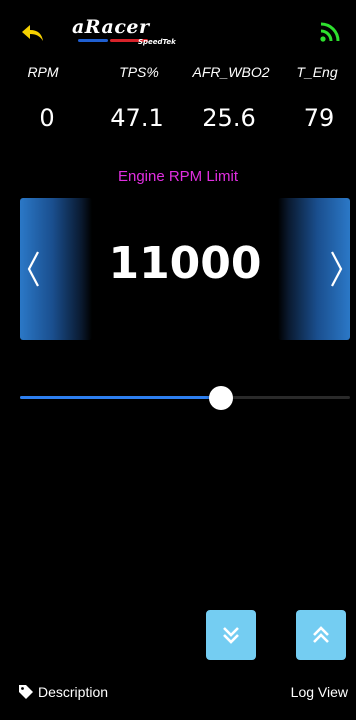 Image resolution: width=356 pixels, height=720 pixels. What do you see at coordinates (317, 72) in the screenshot?
I see `metric-label-teng: T_Eng` at bounding box center [317, 72].